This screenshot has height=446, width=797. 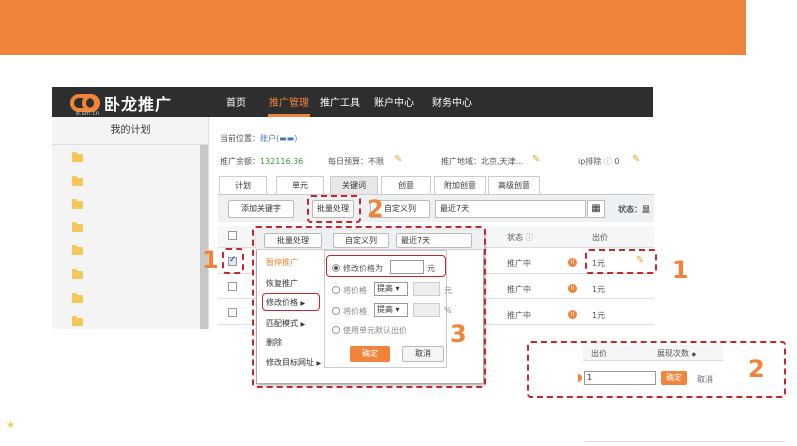 What do you see at coordinates (356, 161) in the screenshot?
I see `daily-budget: 每日预算：不限` at bounding box center [356, 161].